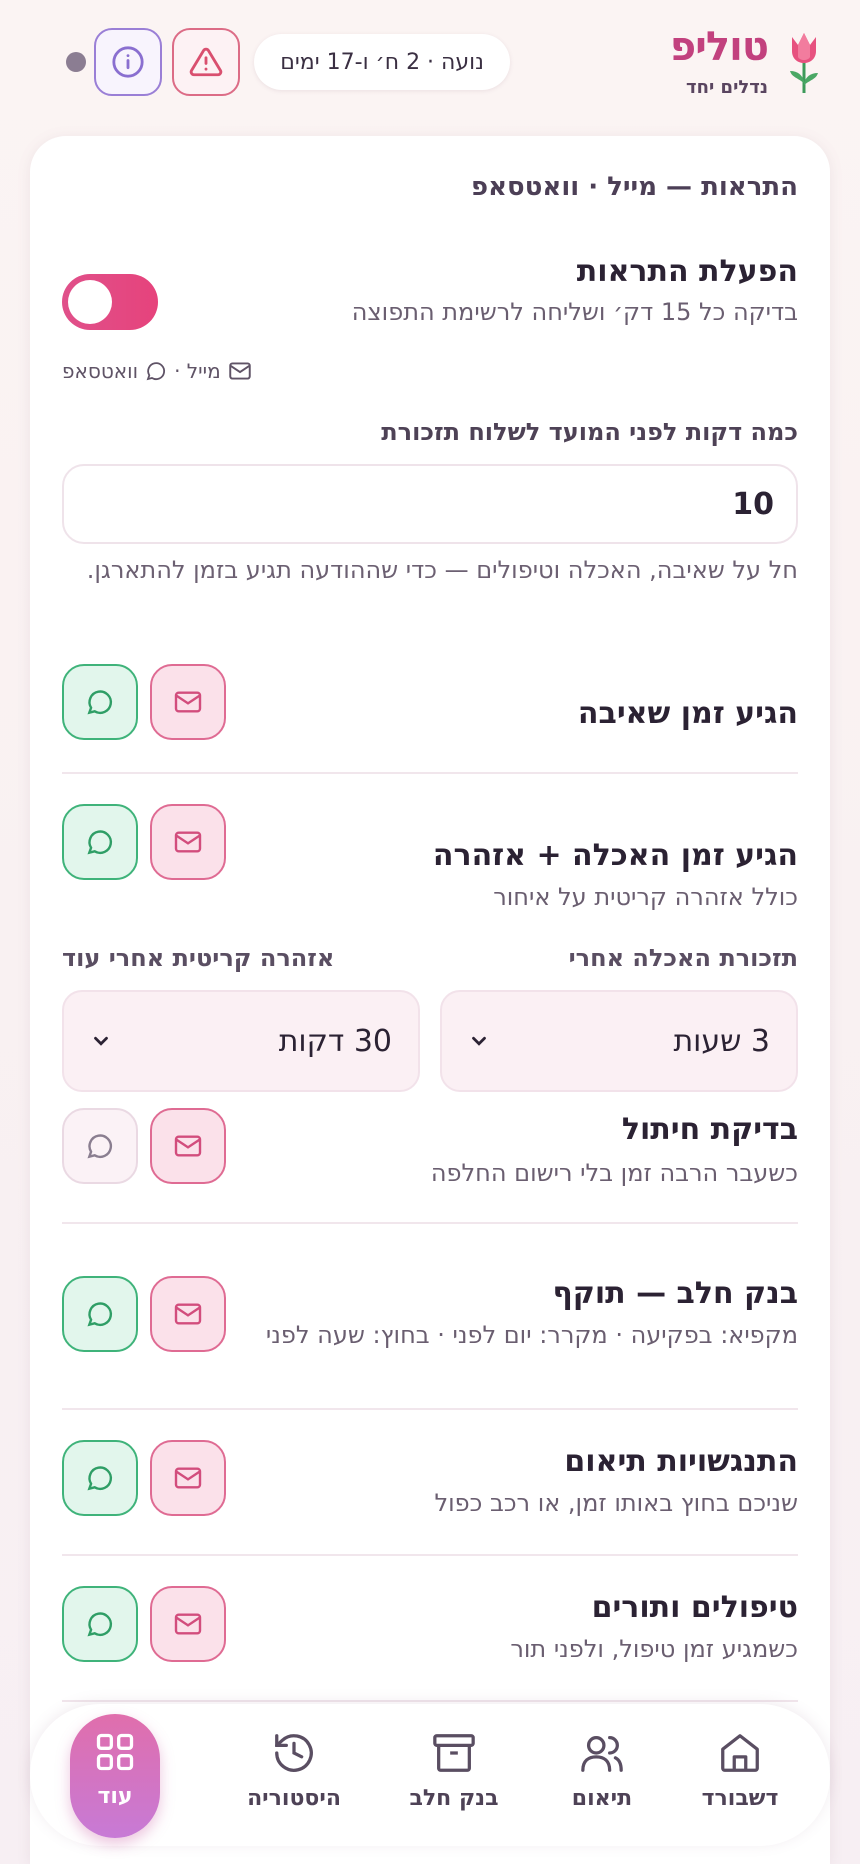 The width and height of the screenshot is (860, 1864). What do you see at coordinates (687, 271) in the screenshot?
I see `enable-notifications-title: הפעלת התראות` at bounding box center [687, 271].